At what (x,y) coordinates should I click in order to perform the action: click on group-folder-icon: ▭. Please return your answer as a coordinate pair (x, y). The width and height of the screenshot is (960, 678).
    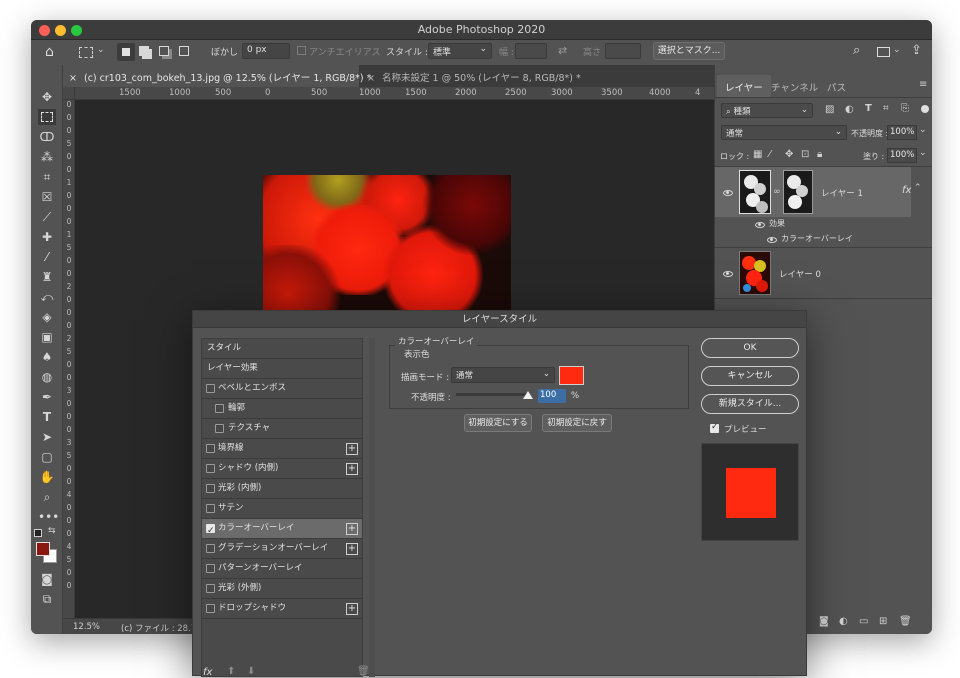
    Looking at the image, I should click on (863, 621).